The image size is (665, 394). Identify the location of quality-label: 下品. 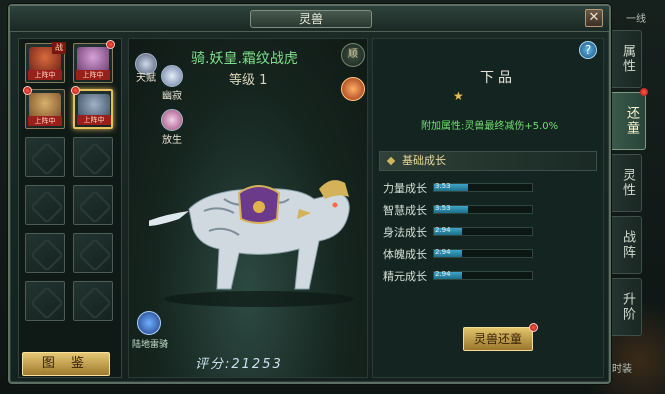
(498, 78).